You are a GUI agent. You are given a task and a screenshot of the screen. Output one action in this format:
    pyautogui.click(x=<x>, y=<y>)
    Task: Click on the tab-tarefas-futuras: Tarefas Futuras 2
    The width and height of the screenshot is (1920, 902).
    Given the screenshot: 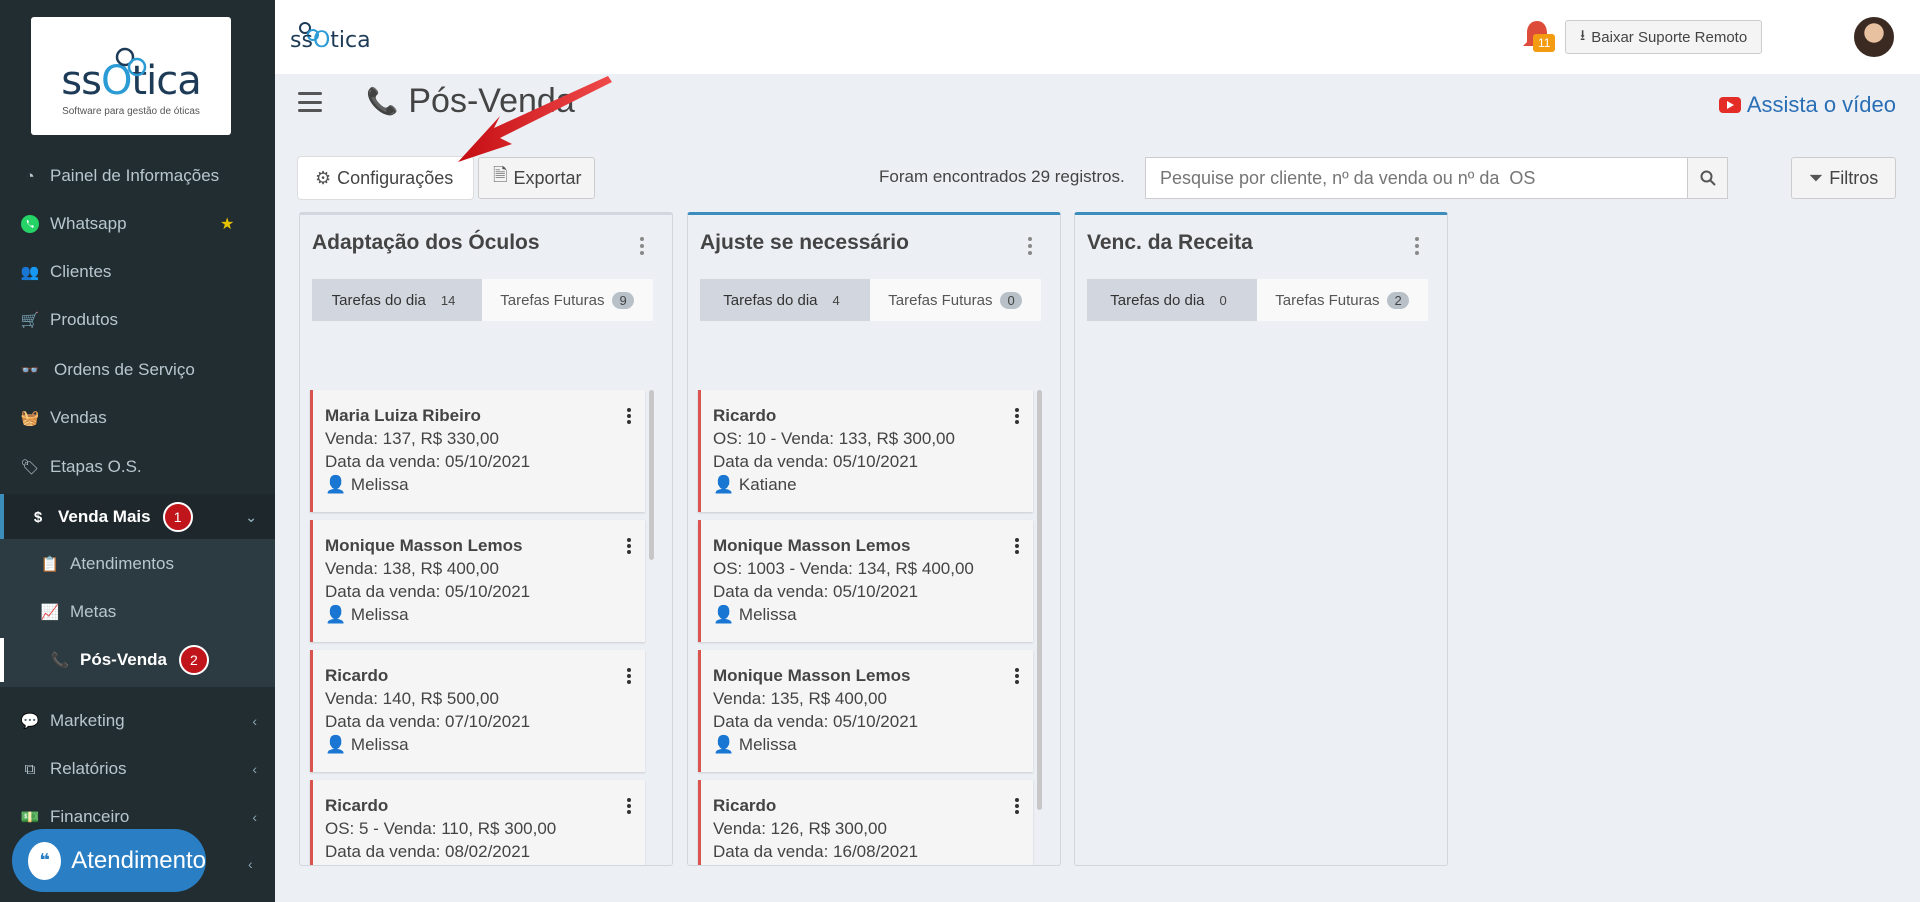 What is the action you would take?
    pyautogui.click(x=1342, y=300)
    